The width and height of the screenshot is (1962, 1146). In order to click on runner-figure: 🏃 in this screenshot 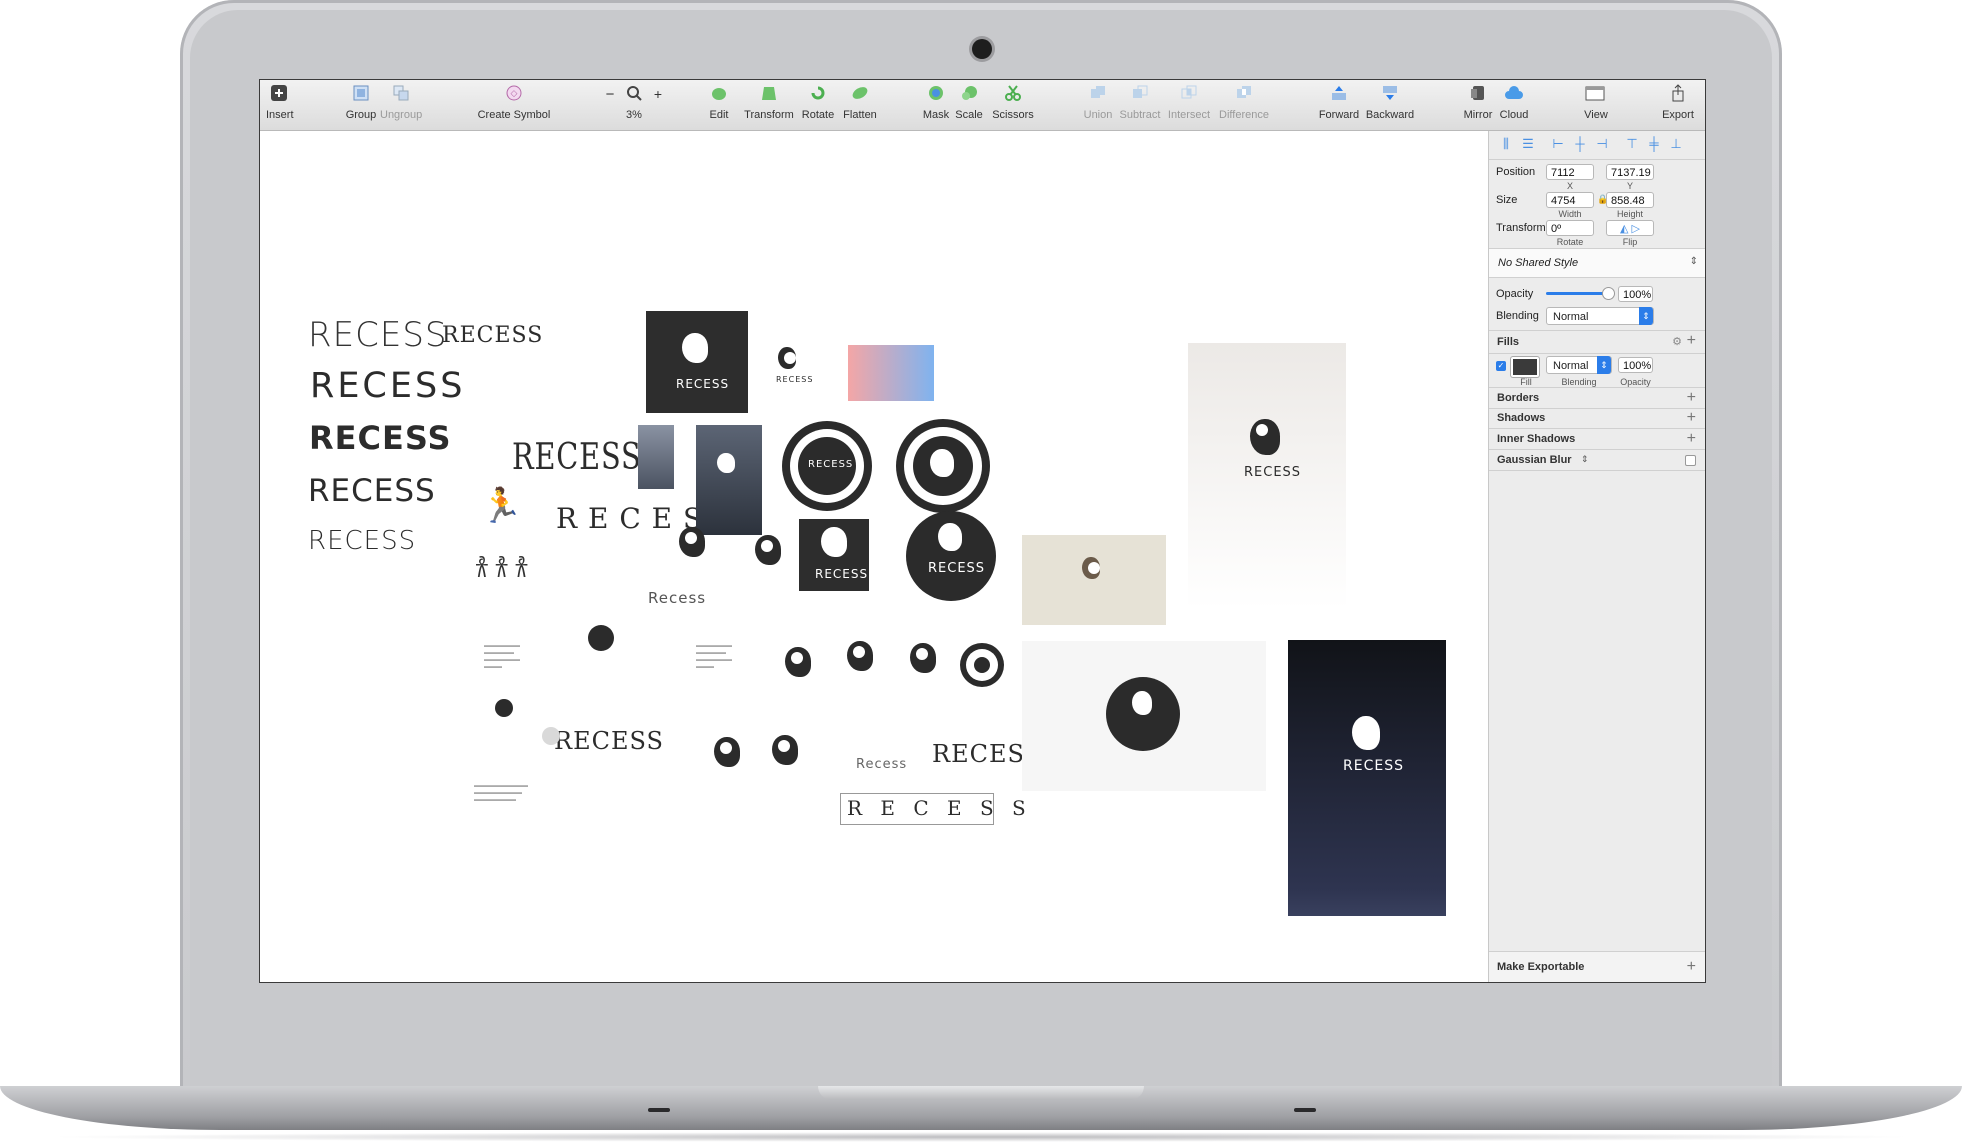, I will do `click(501, 506)`.